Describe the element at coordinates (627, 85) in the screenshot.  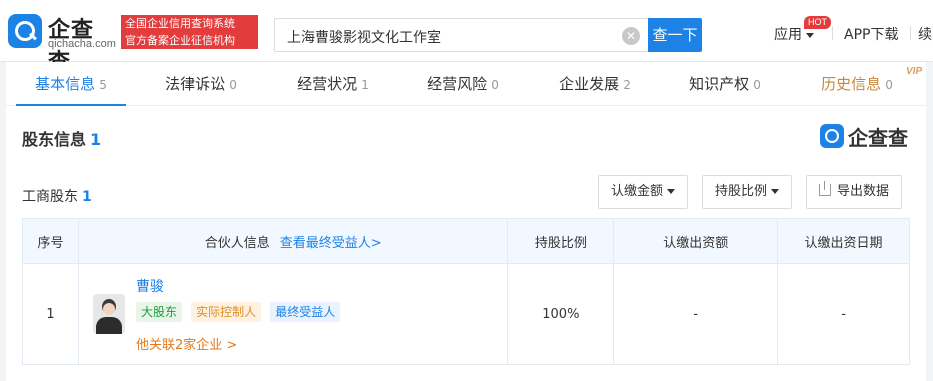
I see `tab-count: 2` at that location.